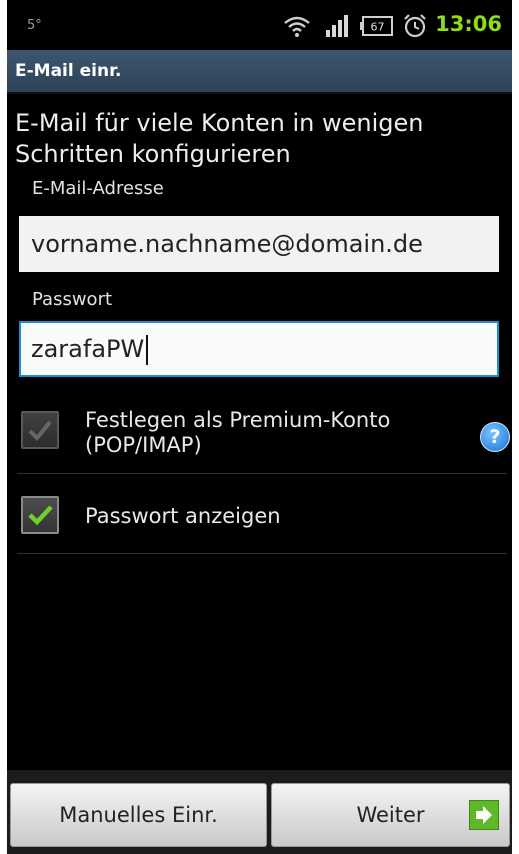 The height and width of the screenshot is (854, 519). I want to click on title-bar: E-Mail einr., so click(259, 72).